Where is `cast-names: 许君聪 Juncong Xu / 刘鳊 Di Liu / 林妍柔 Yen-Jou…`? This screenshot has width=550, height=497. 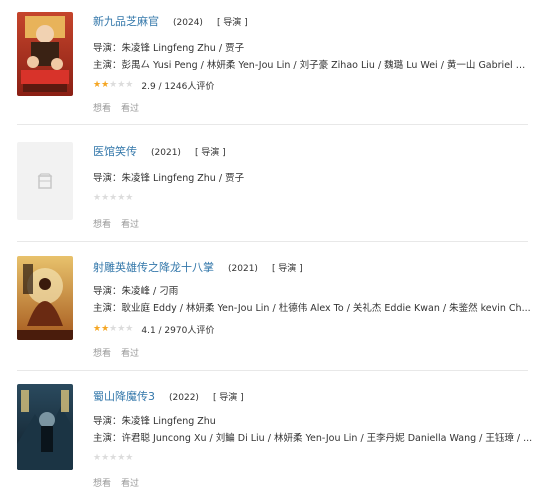 cast-names: 许君聪 Juncong Xu / 刘鳊 Di Liu / 林妍柔 Yen-Jou… is located at coordinates (327, 438).